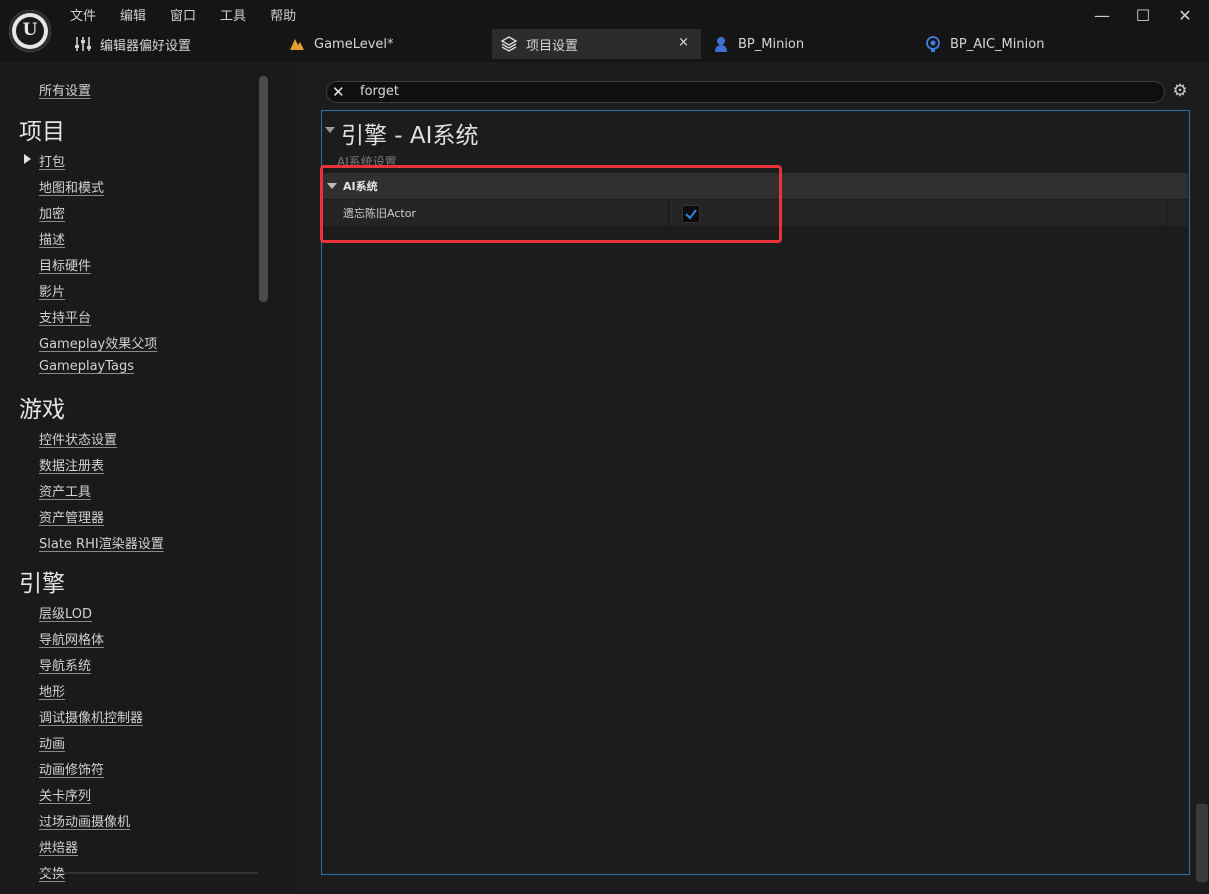  I want to click on search-box: ✕, so click(745, 92).